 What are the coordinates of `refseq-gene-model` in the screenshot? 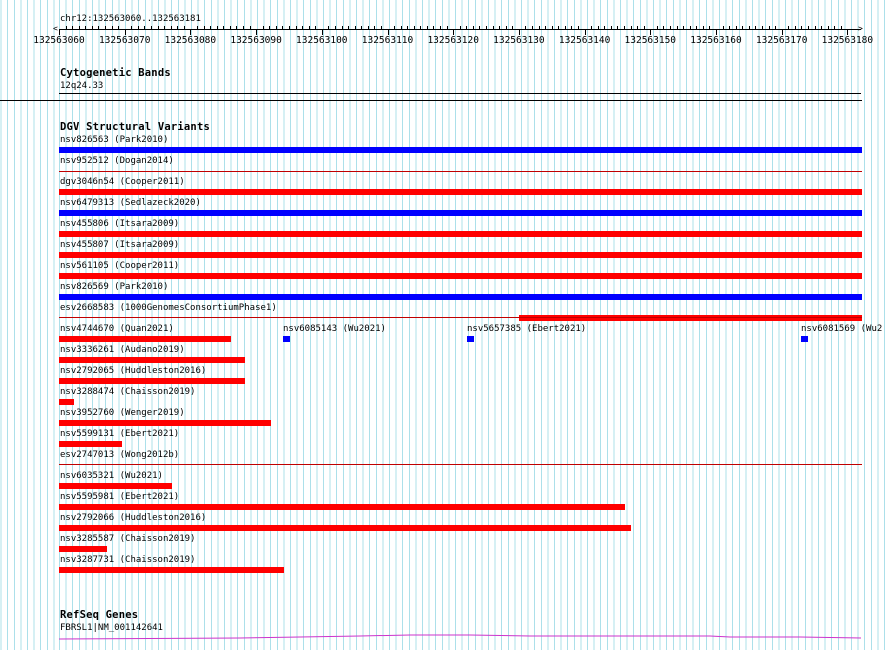 It's located at (445, 636).